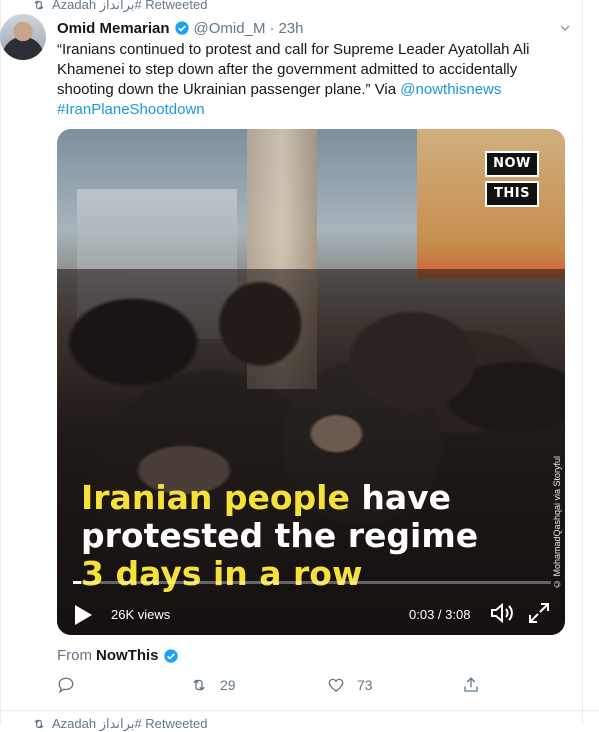  Describe the element at coordinates (512, 164) in the screenshot. I see `logo-now: NOW` at that location.